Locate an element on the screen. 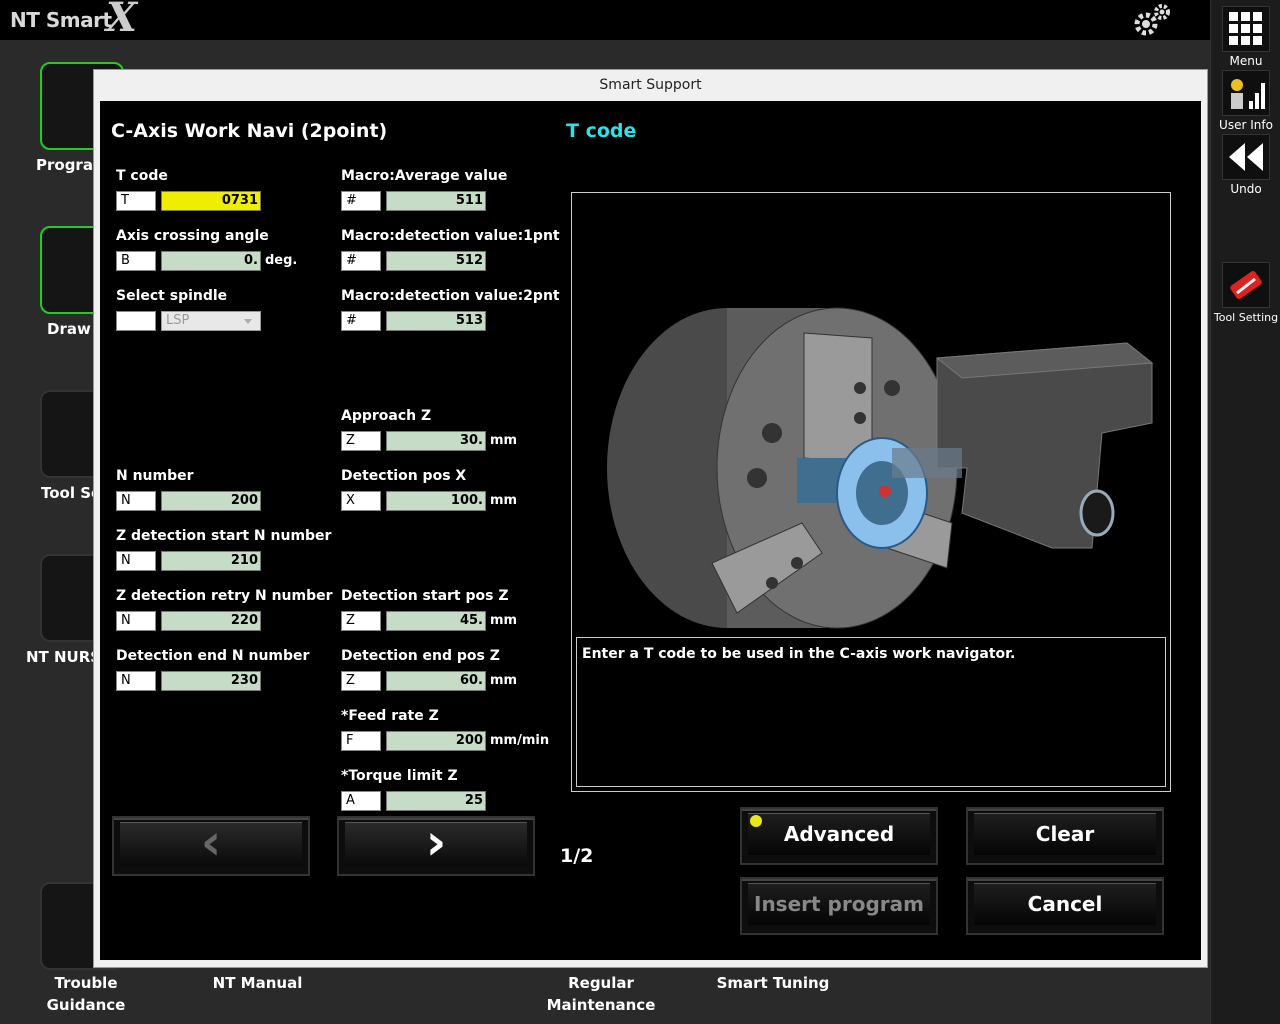 The width and height of the screenshot is (1280, 1024). approach-z-label: Approach Z is located at coordinates (386, 416).